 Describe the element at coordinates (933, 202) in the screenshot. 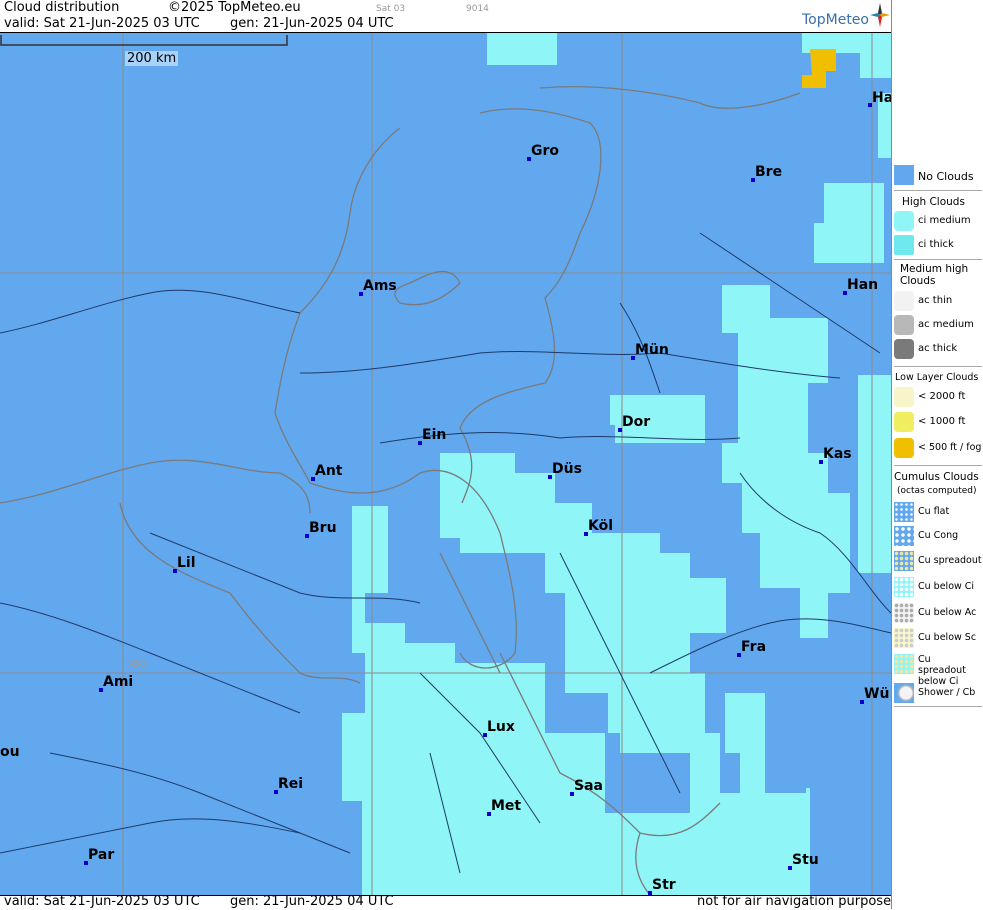

I see `legend-high-heading: High Clouds` at that location.